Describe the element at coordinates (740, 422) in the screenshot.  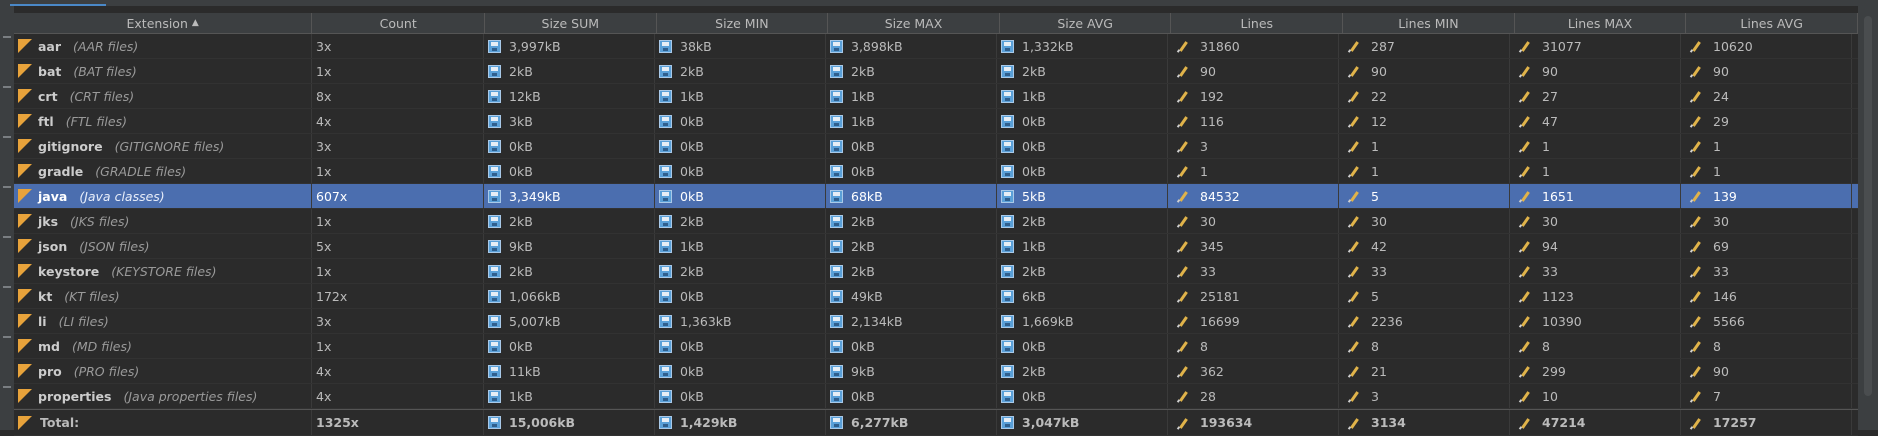
I see `total-size-min: 1,429kB` at that location.